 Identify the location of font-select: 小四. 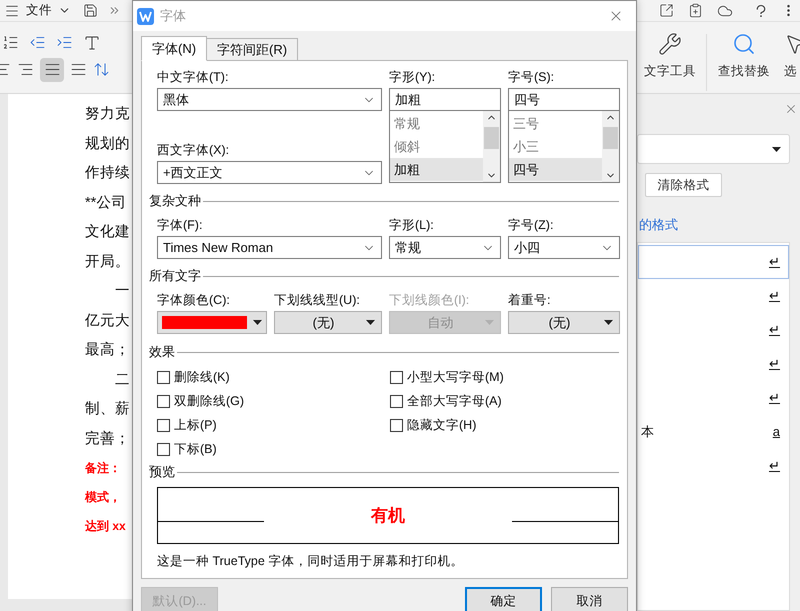
(564, 247).